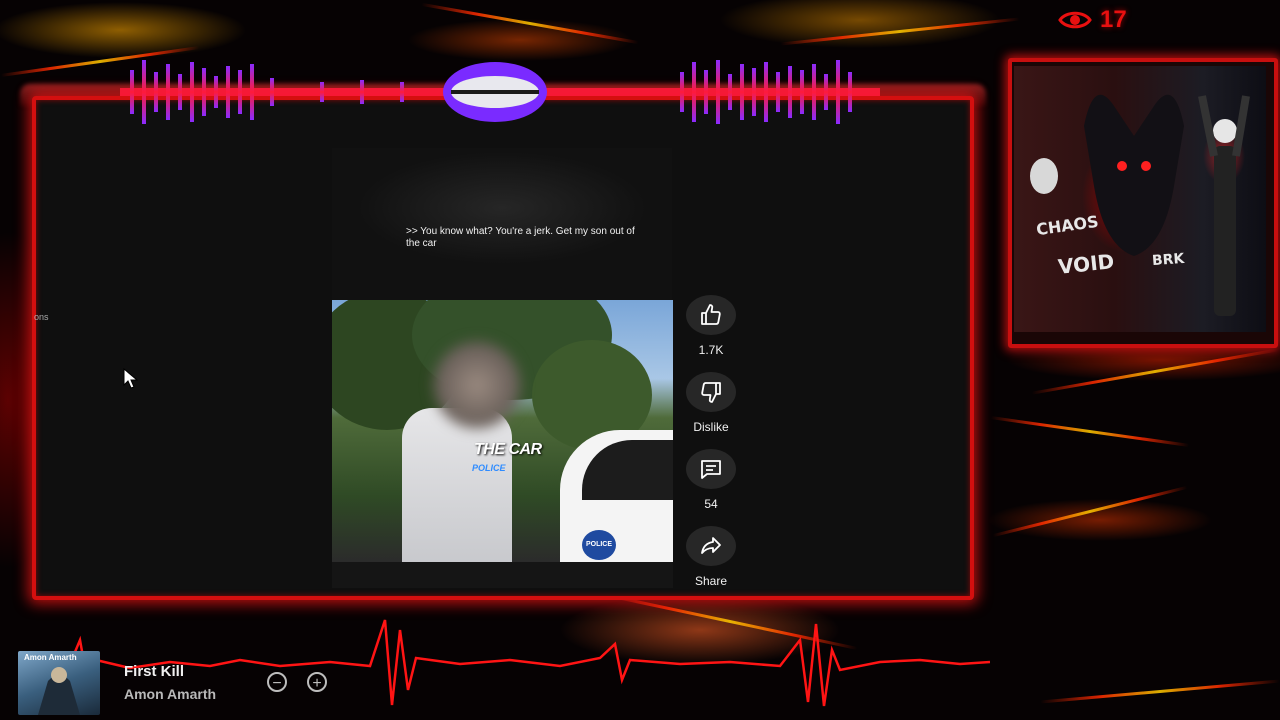  Describe the element at coordinates (599, 545) in the screenshot. I see `police-door-badge: POLICE` at that location.